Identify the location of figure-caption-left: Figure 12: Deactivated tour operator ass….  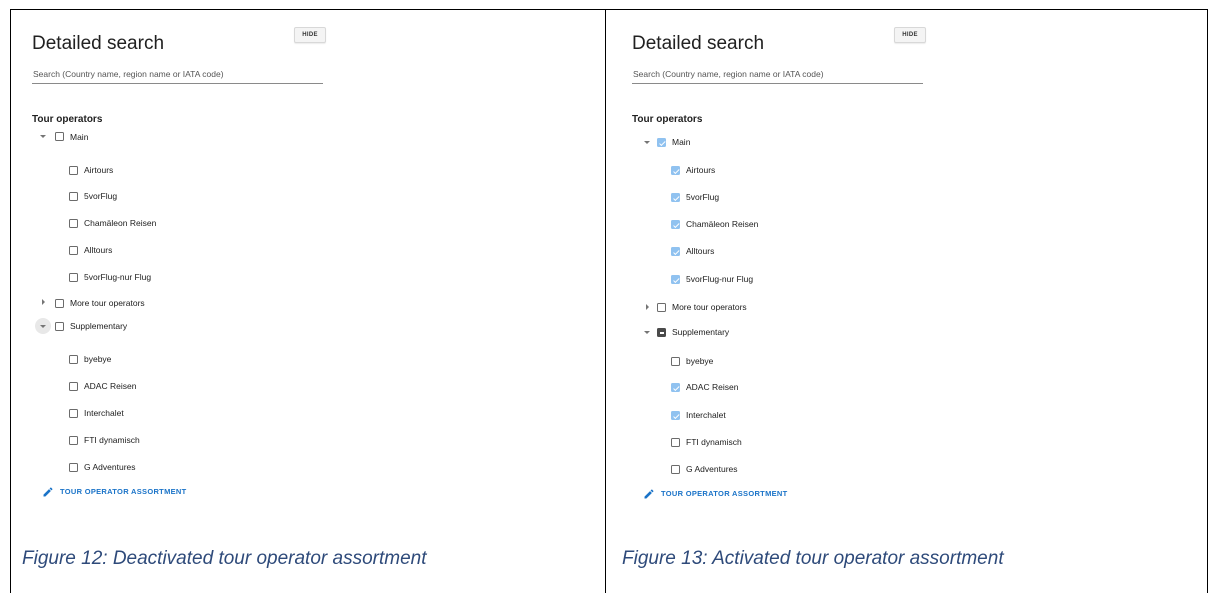
(224, 558).